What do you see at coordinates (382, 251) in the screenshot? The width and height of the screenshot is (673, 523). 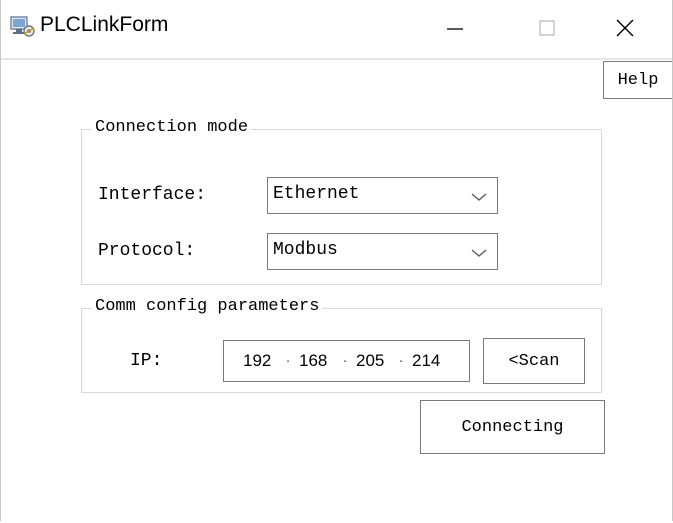 I see `protocol-select: Modbus` at bounding box center [382, 251].